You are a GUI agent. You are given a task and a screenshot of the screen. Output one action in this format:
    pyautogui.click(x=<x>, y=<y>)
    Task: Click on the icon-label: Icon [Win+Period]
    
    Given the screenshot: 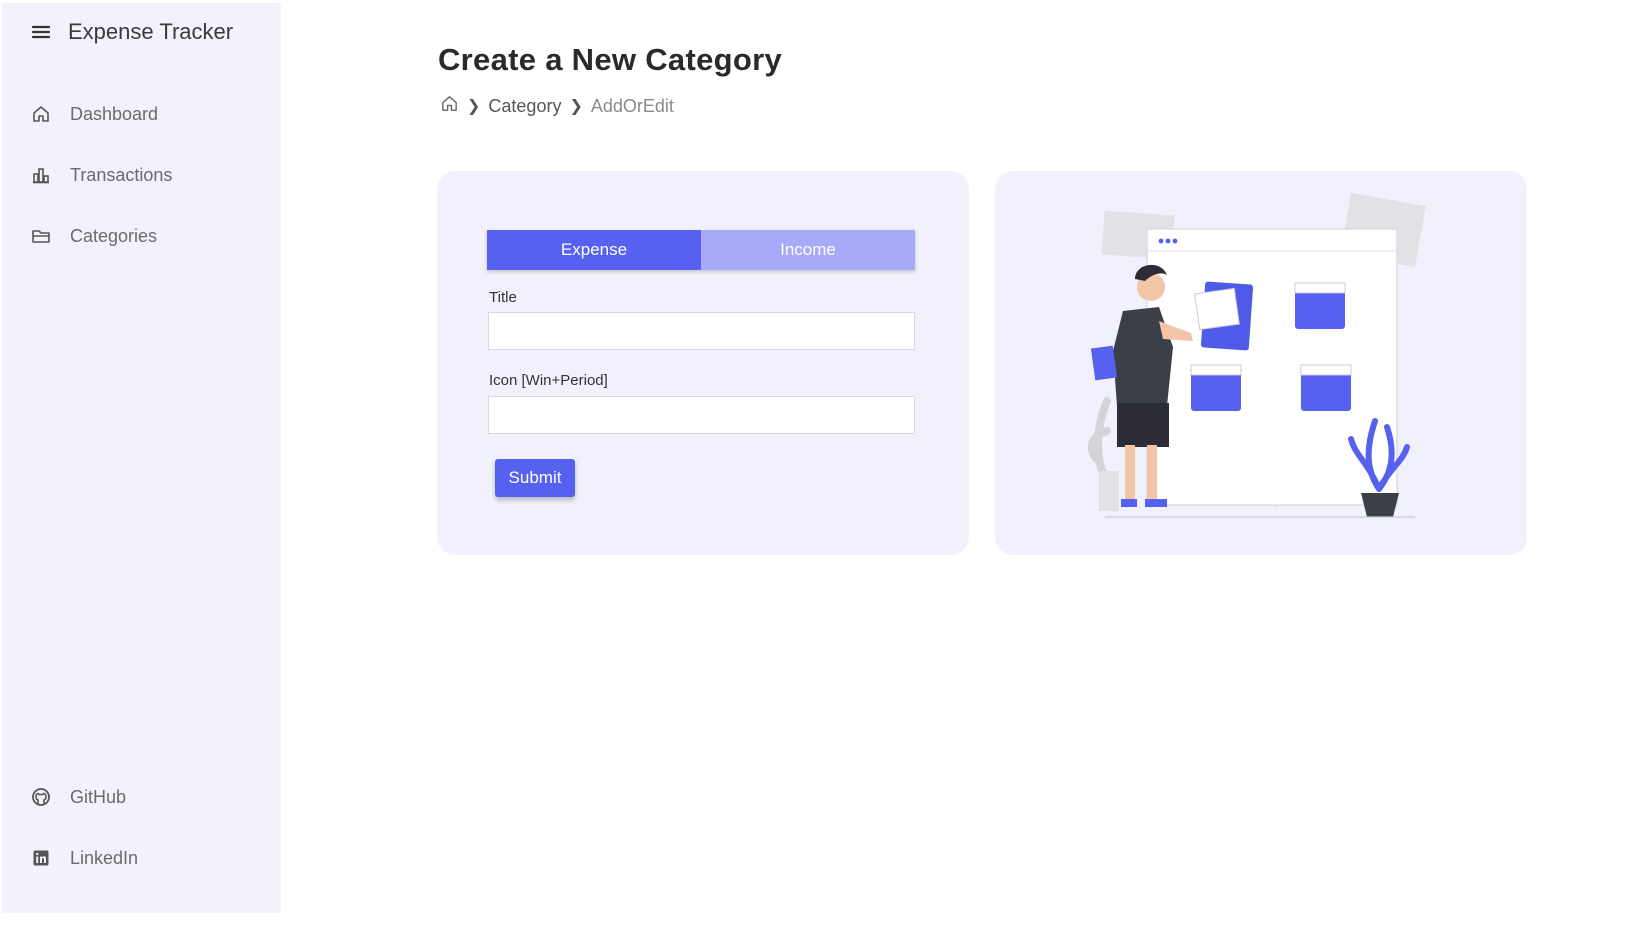 What is the action you would take?
    pyautogui.click(x=548, y=380)
    